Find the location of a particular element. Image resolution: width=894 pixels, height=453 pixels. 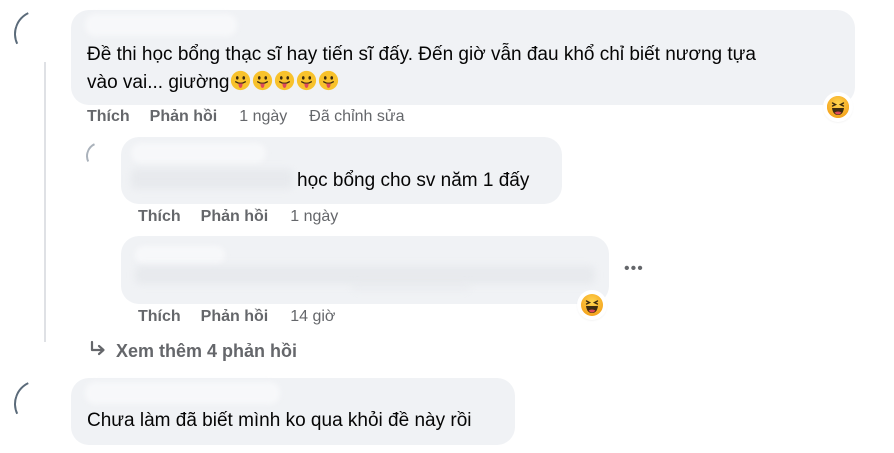

comment-actions: Thích Phản hồi 1 ngày Đã chỉnh sửa is located at coordinates (245, 117).